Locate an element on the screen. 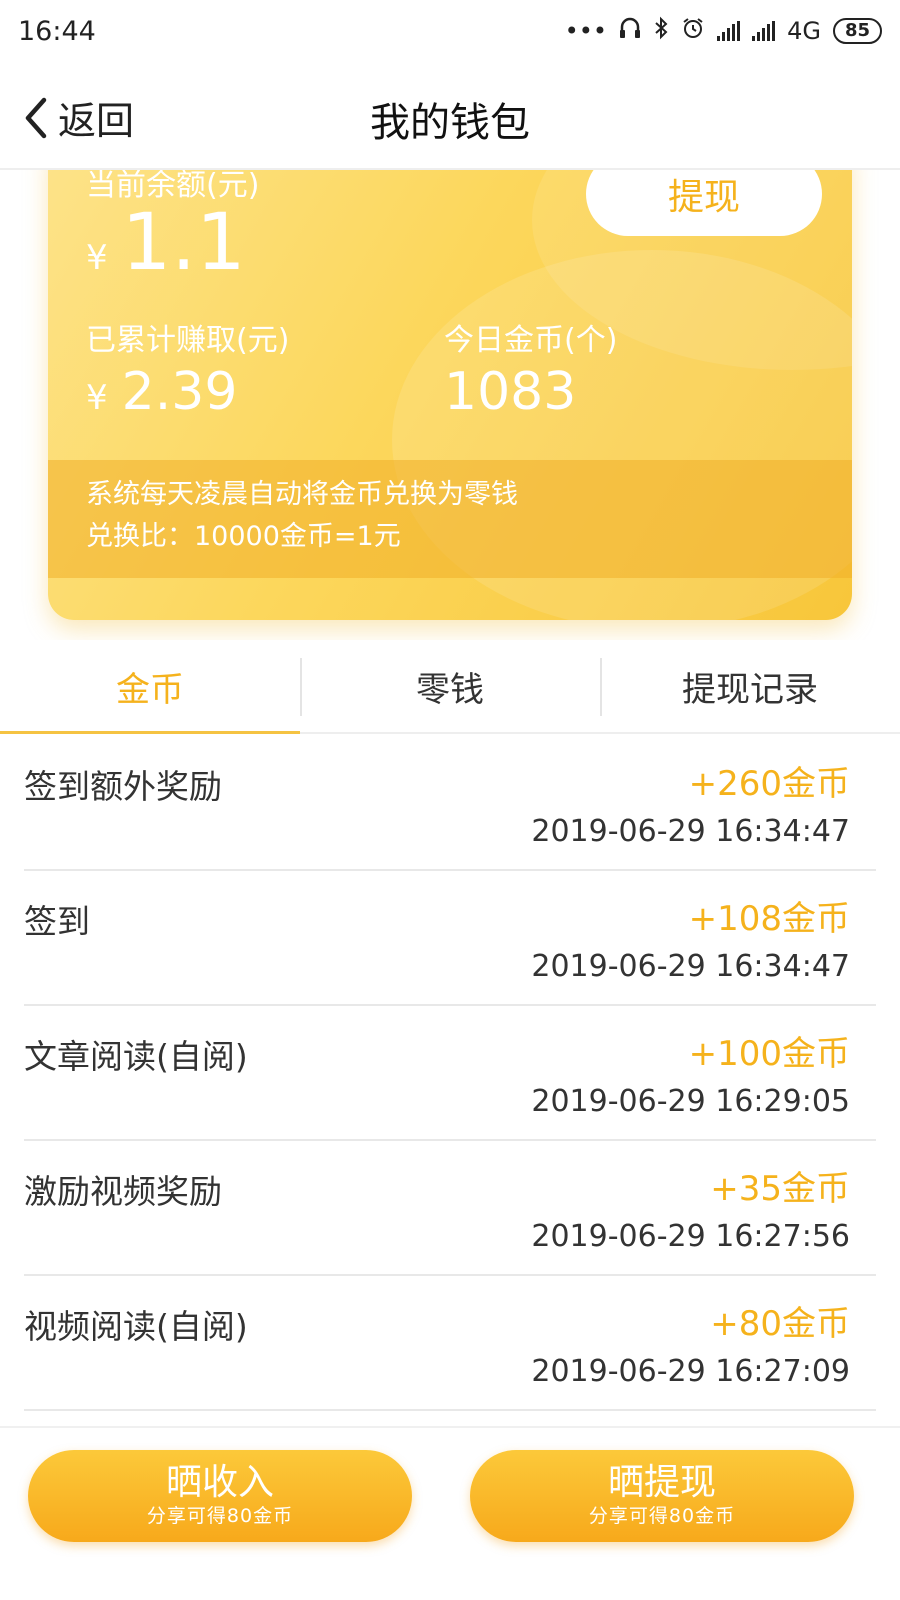 This screenshot has height=1600, width=900. record-amount: +80金币 is located at coordinates (780, 1324).